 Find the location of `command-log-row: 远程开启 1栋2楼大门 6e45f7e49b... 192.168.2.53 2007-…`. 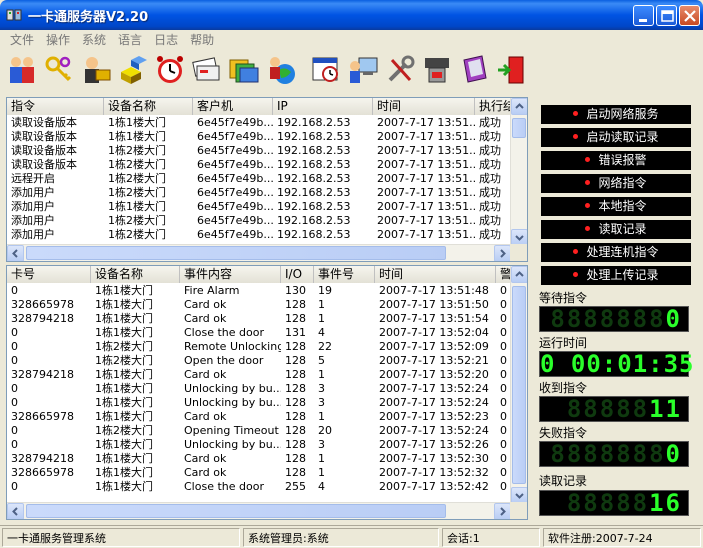

command-log-row: 远程开启 1栋2楼大门 6e45f7e49b... 192.168.2.53 2007-… is located at coordinates (259, 179).